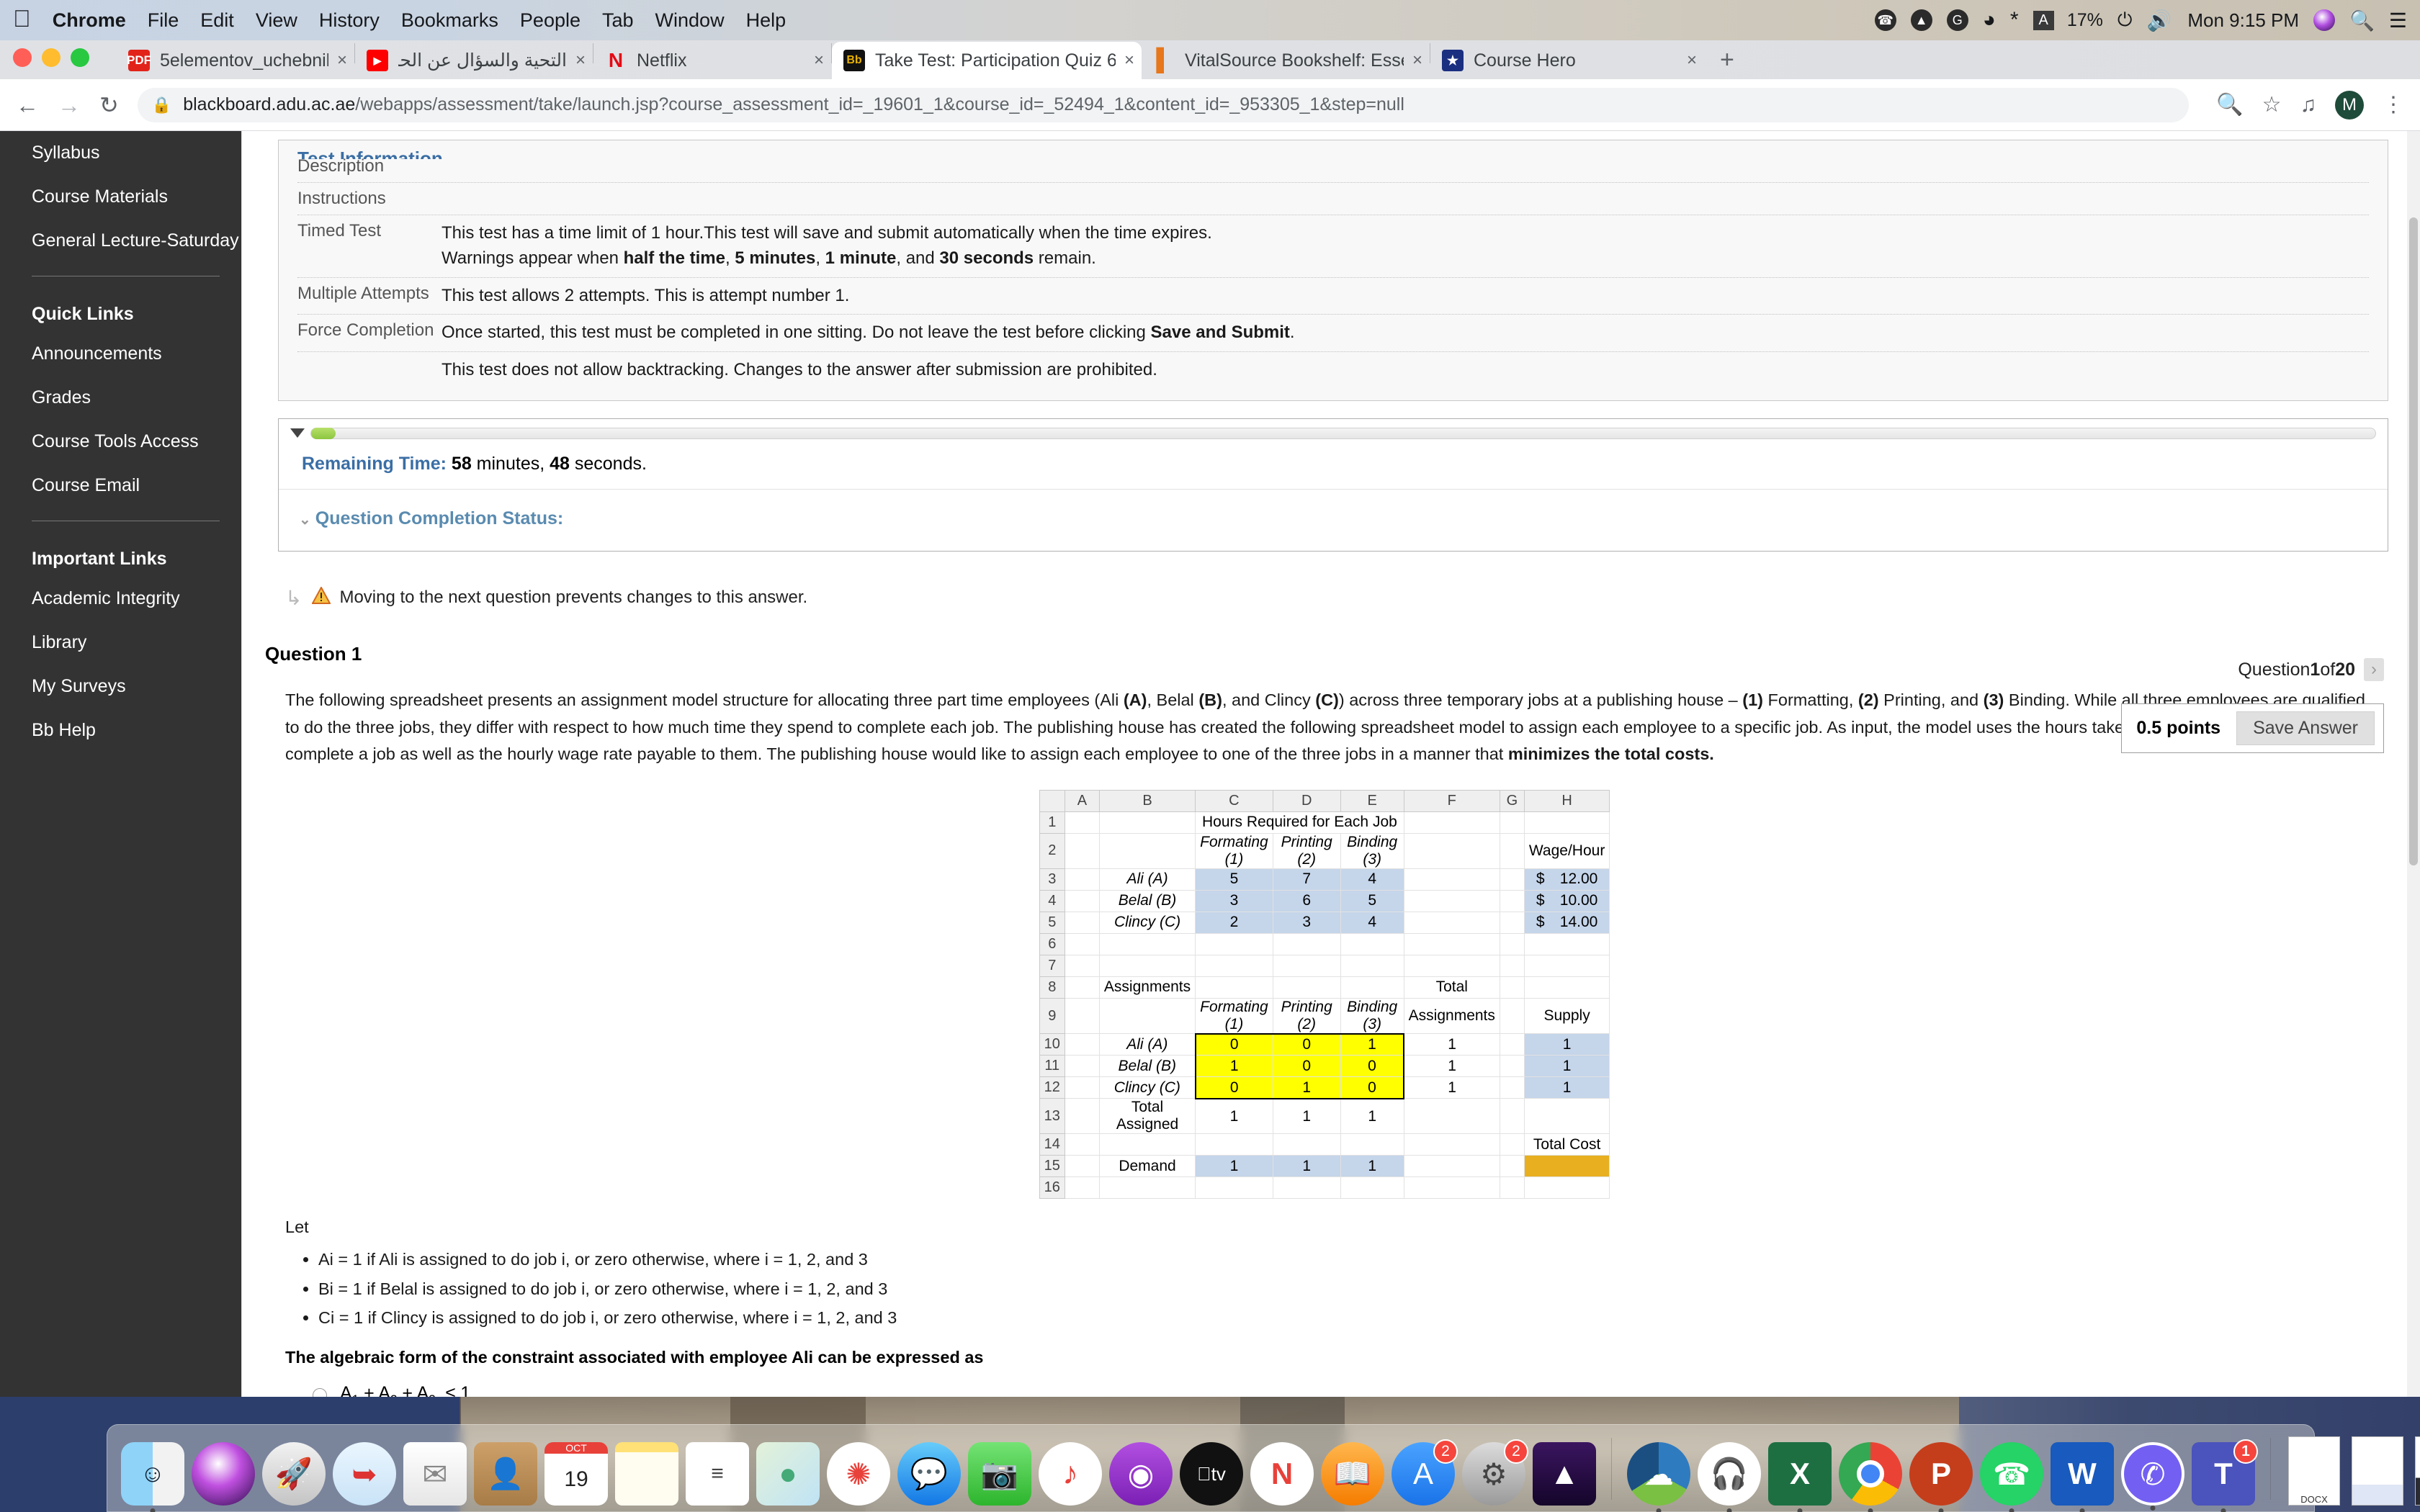 Image resolution: width=2420 pixels, height=1512 pixels. I want to click on row-number: 14, so click(1052, 1144).